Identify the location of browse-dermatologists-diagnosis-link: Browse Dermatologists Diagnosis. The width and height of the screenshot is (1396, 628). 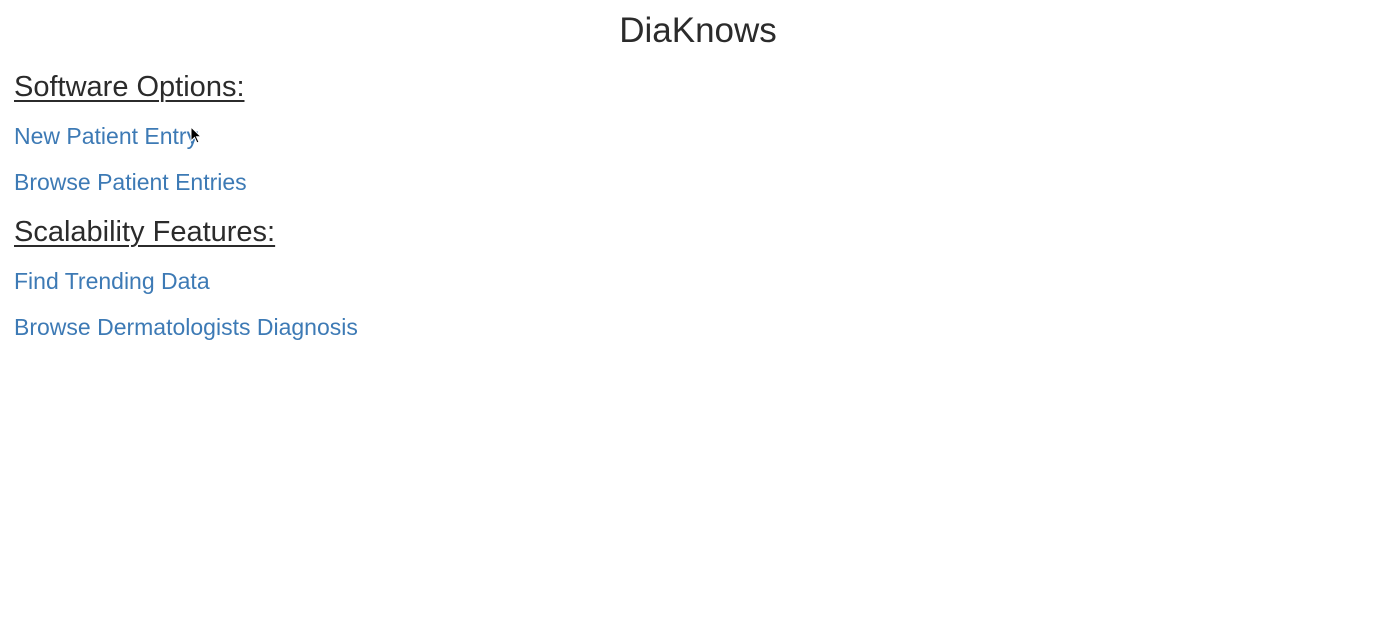
(186, 327).